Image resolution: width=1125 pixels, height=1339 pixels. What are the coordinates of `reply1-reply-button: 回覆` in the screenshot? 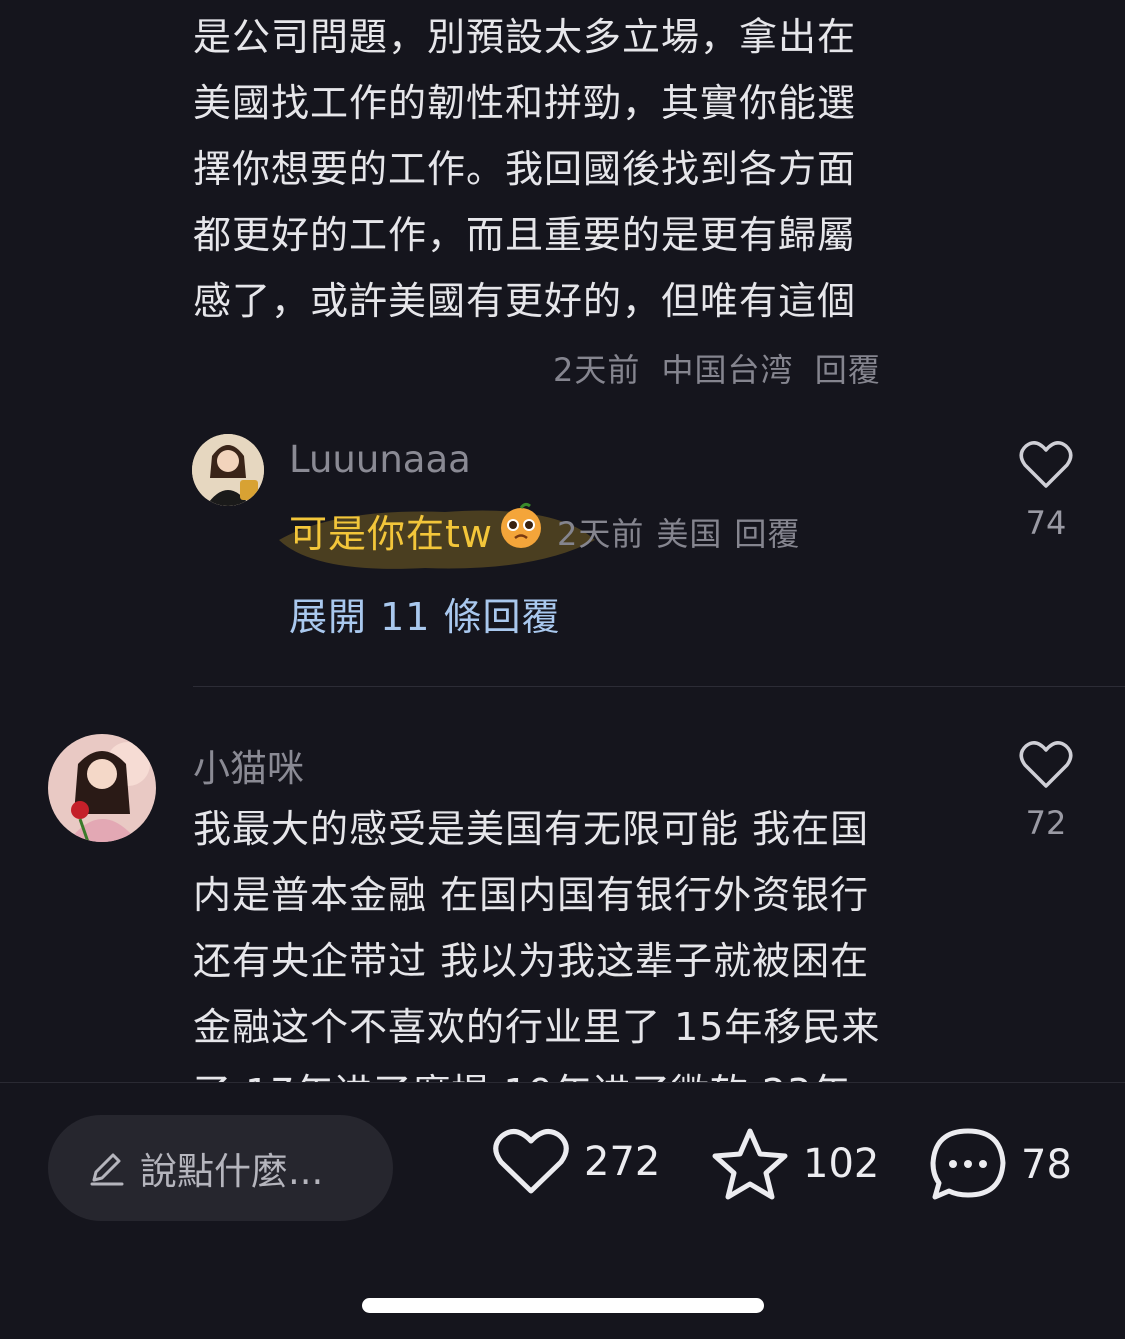 It's located at (767, 534).